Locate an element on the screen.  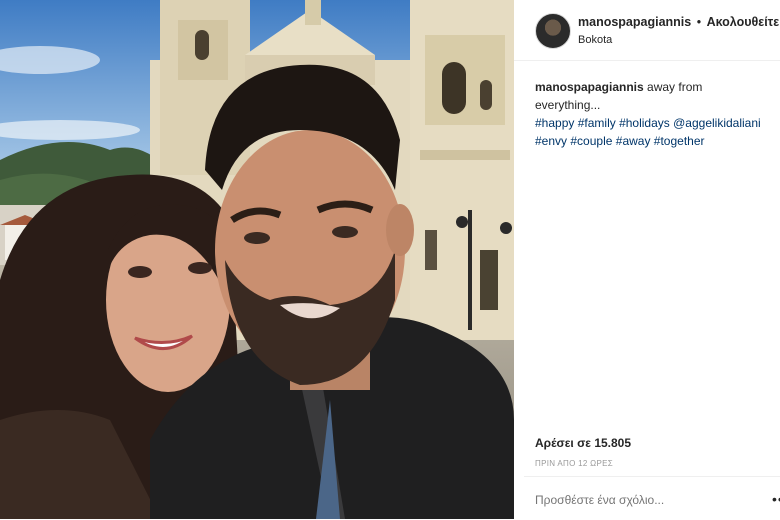
hashtag-link: #holidays is located at coordinates (644, 123).